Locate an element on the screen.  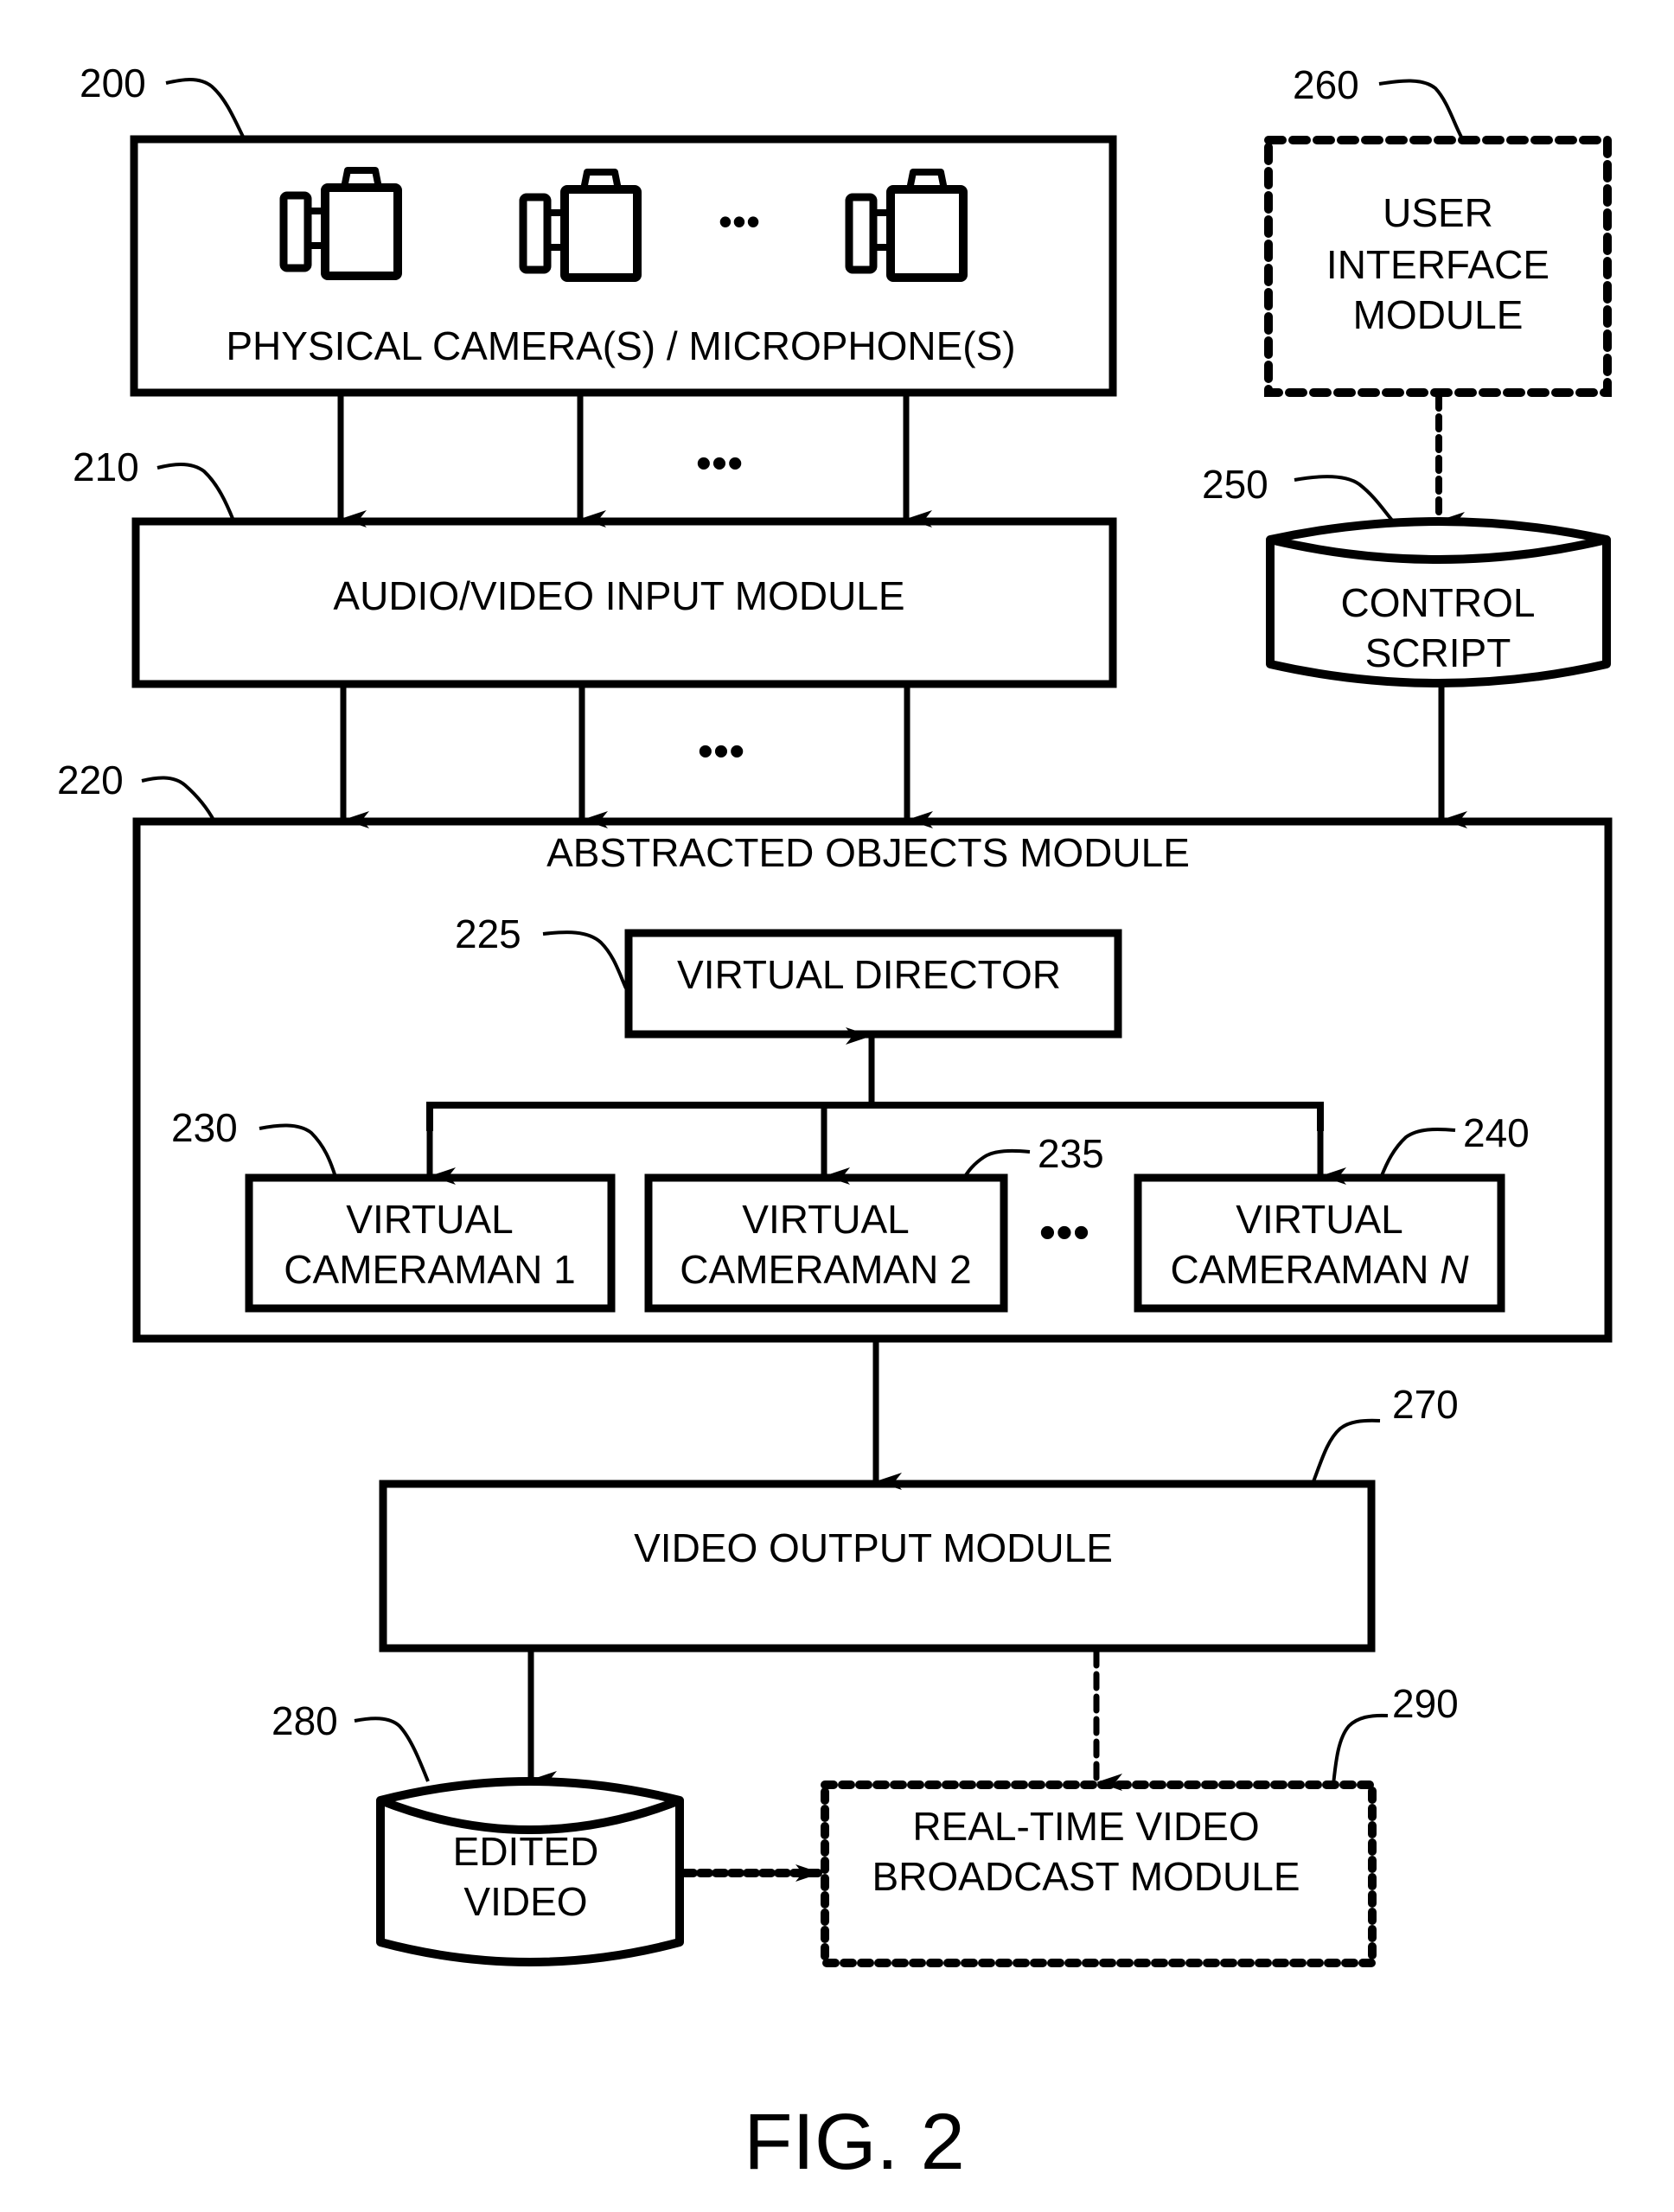
vc2-label-line2: CAMERAMAN 2 is located at coordinates (825, 1269).